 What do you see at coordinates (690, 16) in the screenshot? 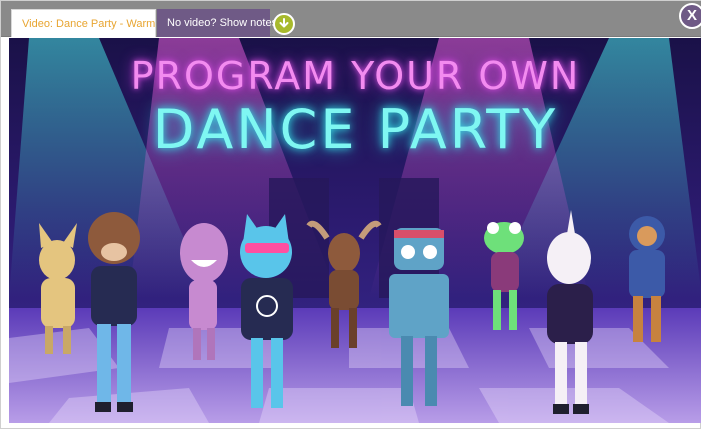
I see `close-button: X` at bounding box center [690, 16].